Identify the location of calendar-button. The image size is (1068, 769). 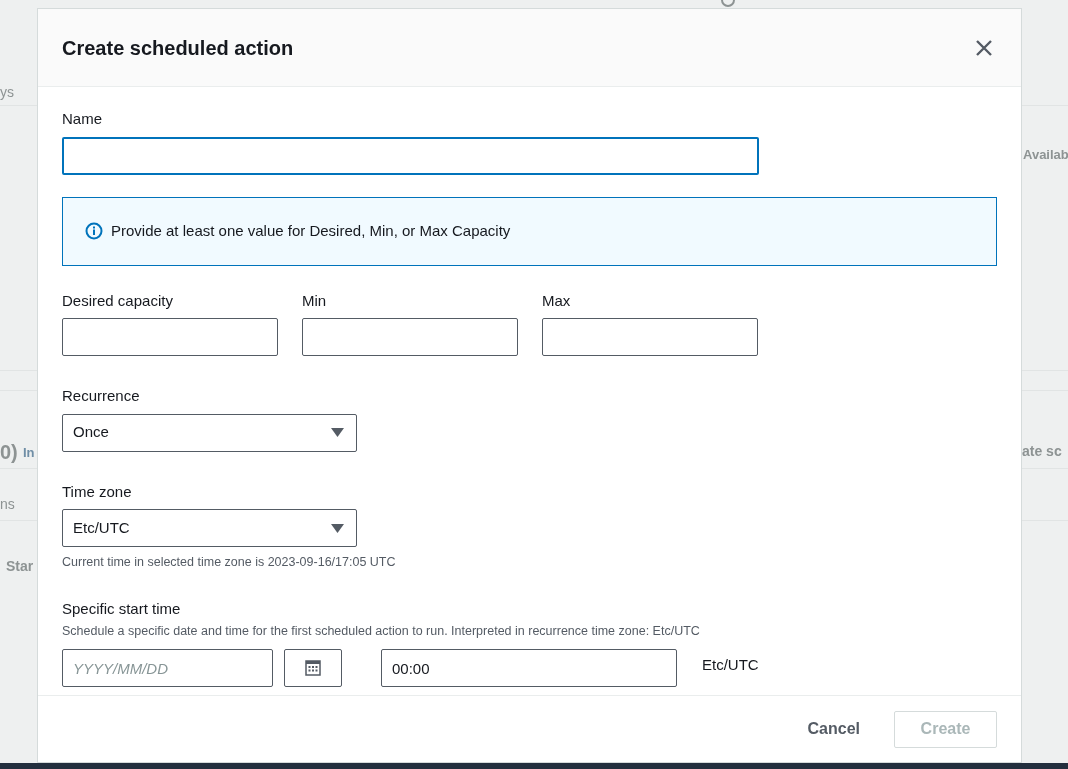
(313, 668).